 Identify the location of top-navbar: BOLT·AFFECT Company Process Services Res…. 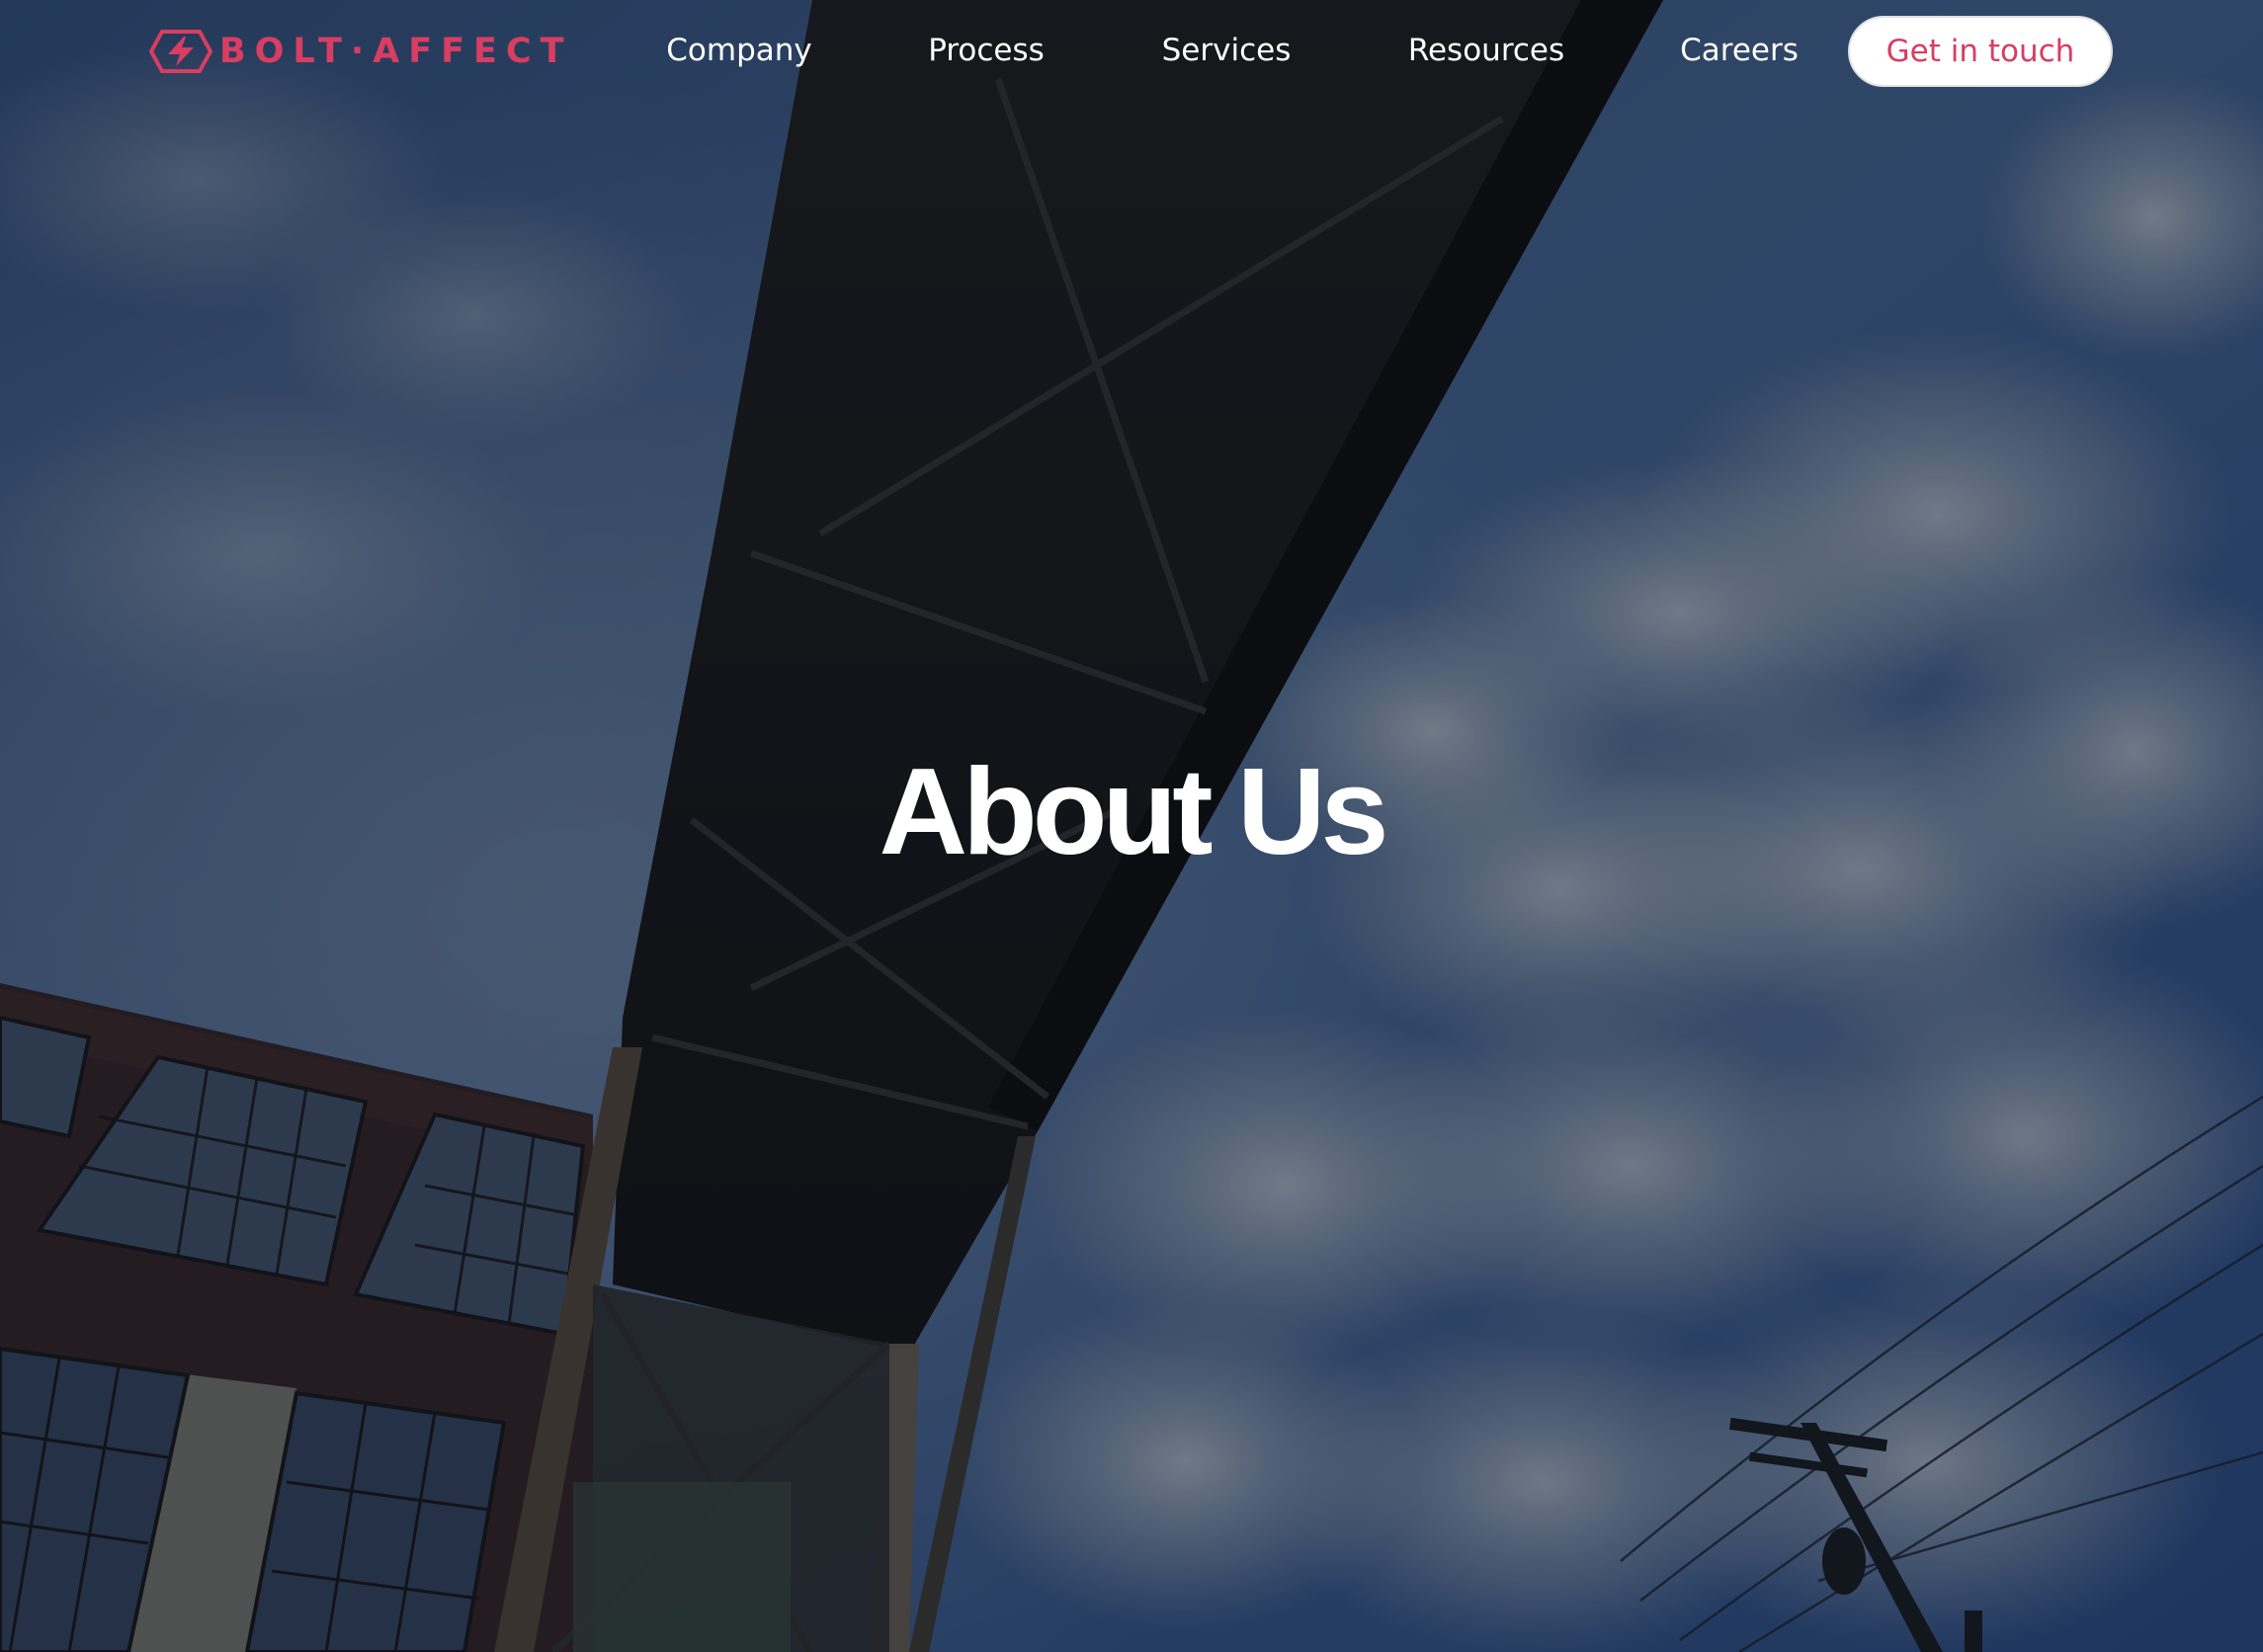
(1132, 51).